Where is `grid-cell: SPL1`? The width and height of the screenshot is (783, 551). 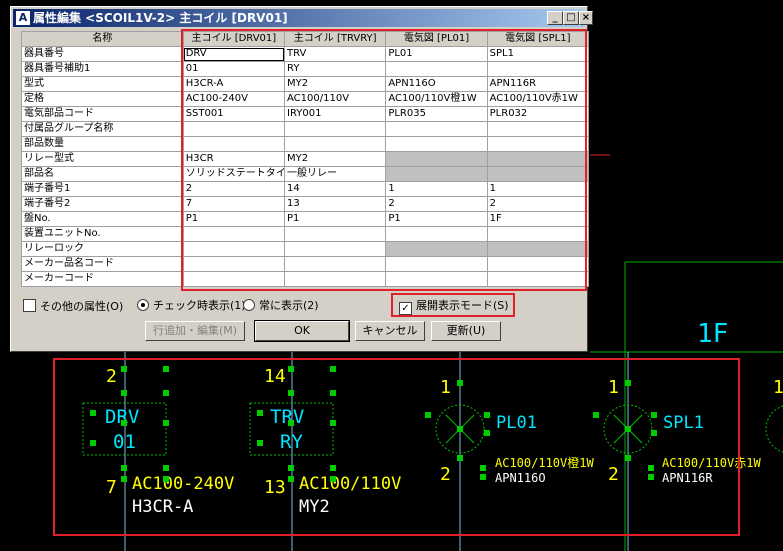 grid-cell: SPL1 is located at coordinates (538, 54).